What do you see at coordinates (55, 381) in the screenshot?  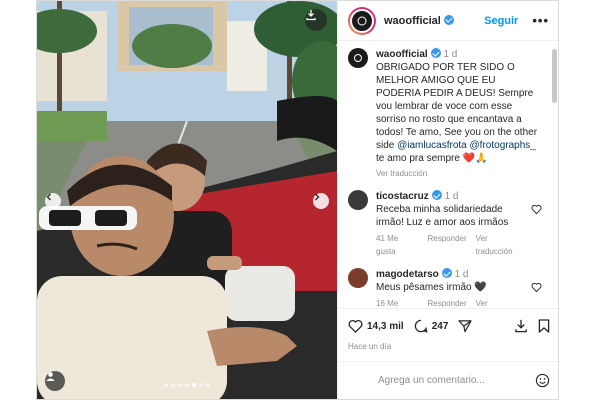 I see `user-tag-icon` at bounding box center [55, 381].